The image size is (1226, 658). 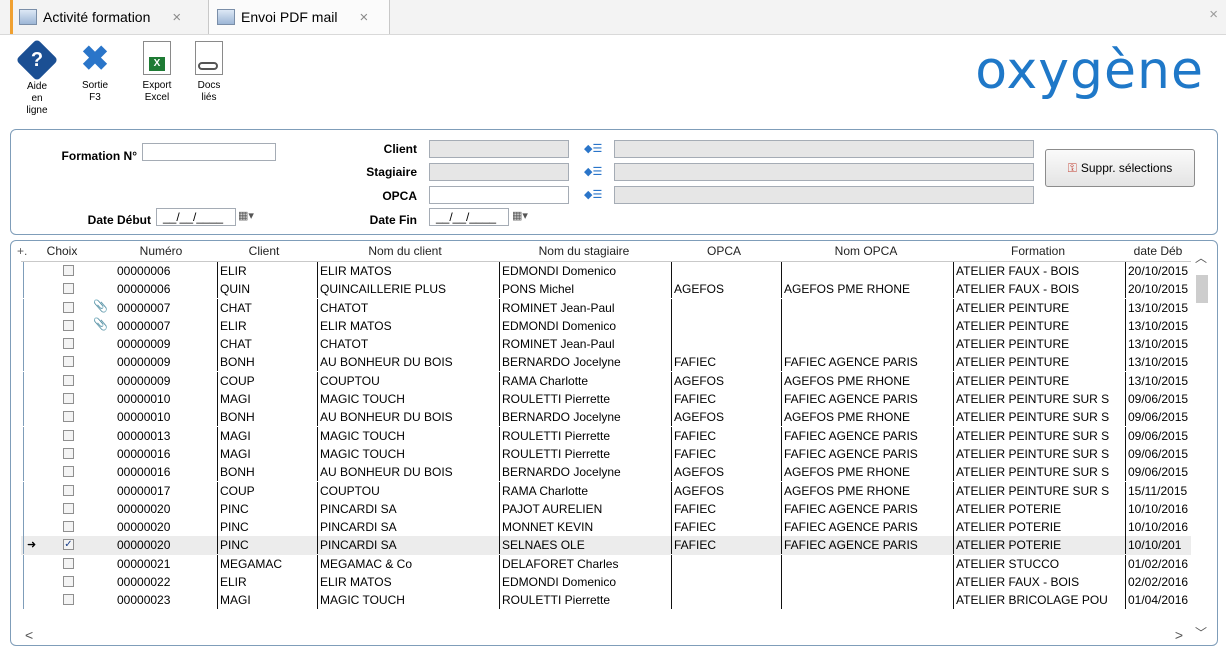 I want to click on cell-nom_client: PINCARDI SA, so click(x=406, y=545).